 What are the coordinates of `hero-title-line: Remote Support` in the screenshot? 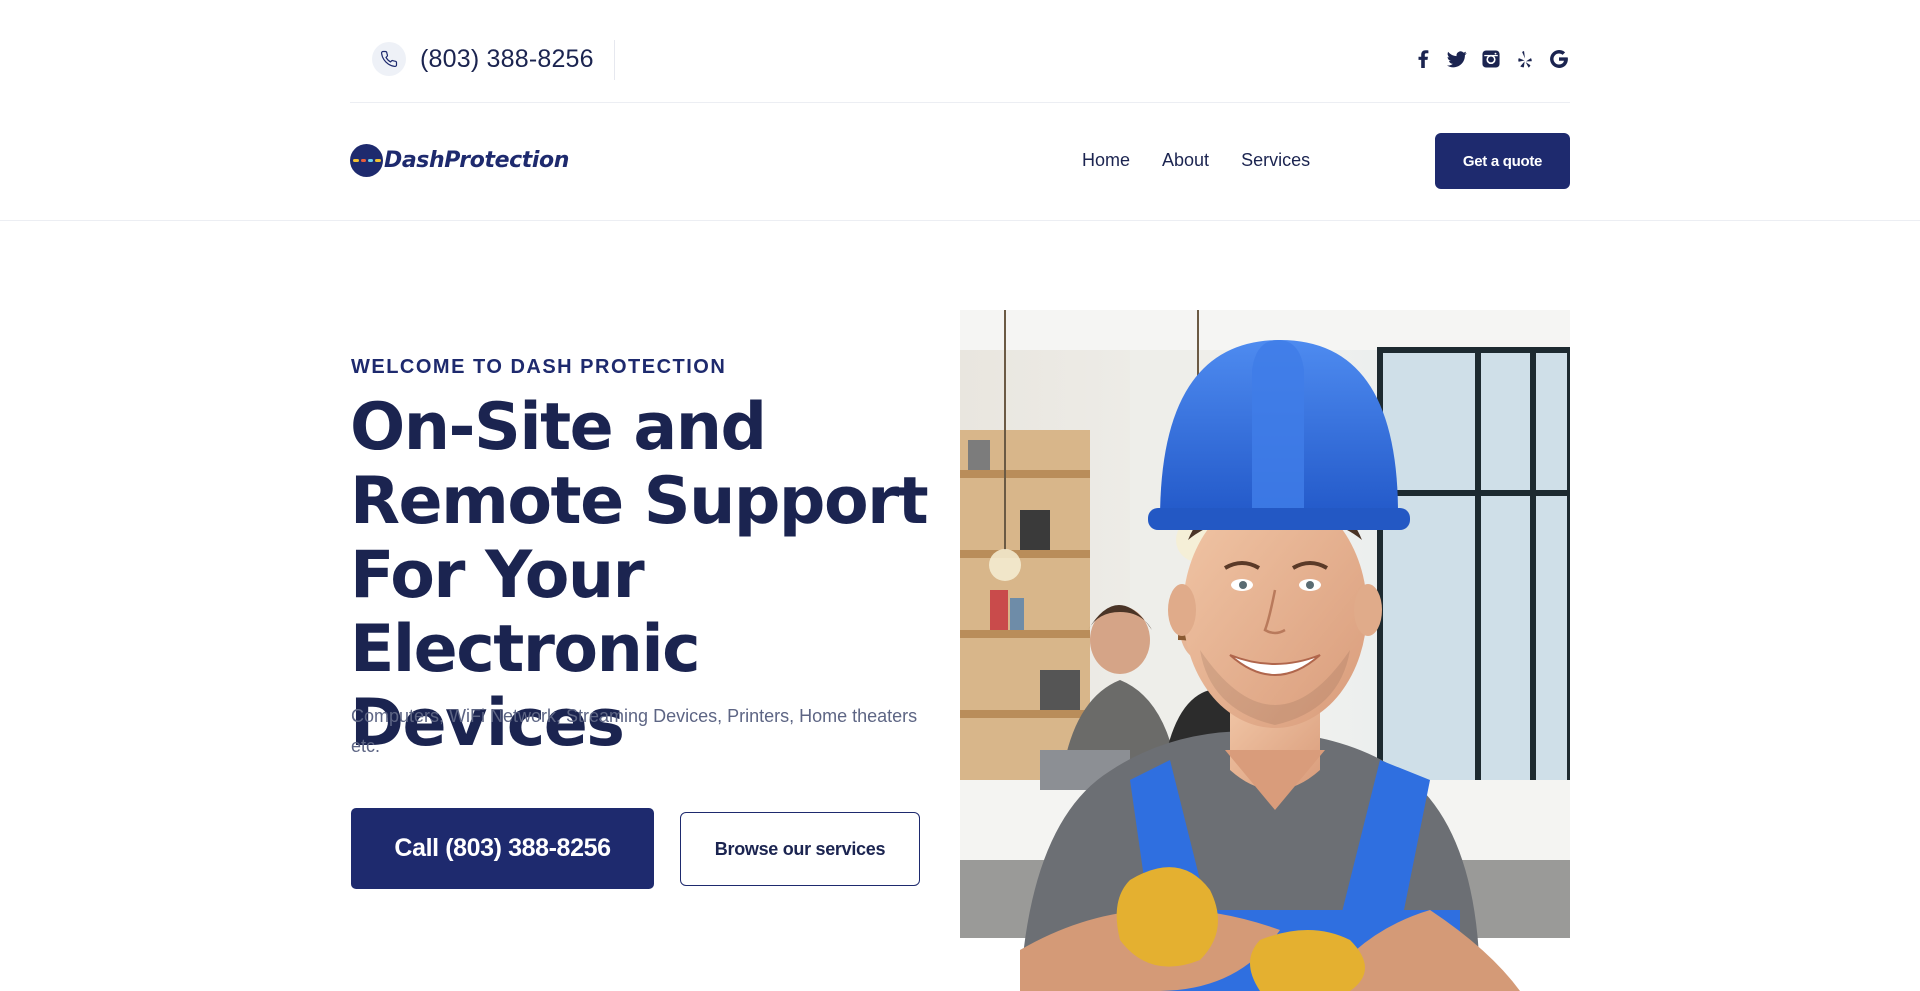 It's located at (639, 501).